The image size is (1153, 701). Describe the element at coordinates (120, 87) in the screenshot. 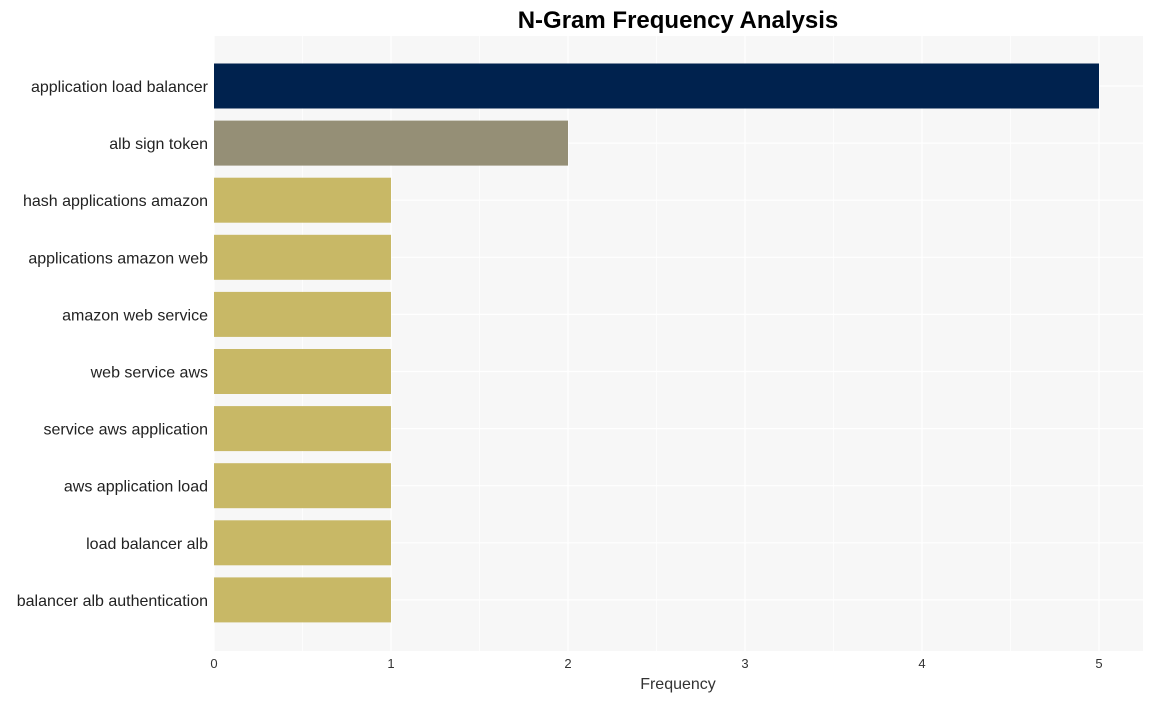

I see `y-tick-label: application load balancer` at that location.